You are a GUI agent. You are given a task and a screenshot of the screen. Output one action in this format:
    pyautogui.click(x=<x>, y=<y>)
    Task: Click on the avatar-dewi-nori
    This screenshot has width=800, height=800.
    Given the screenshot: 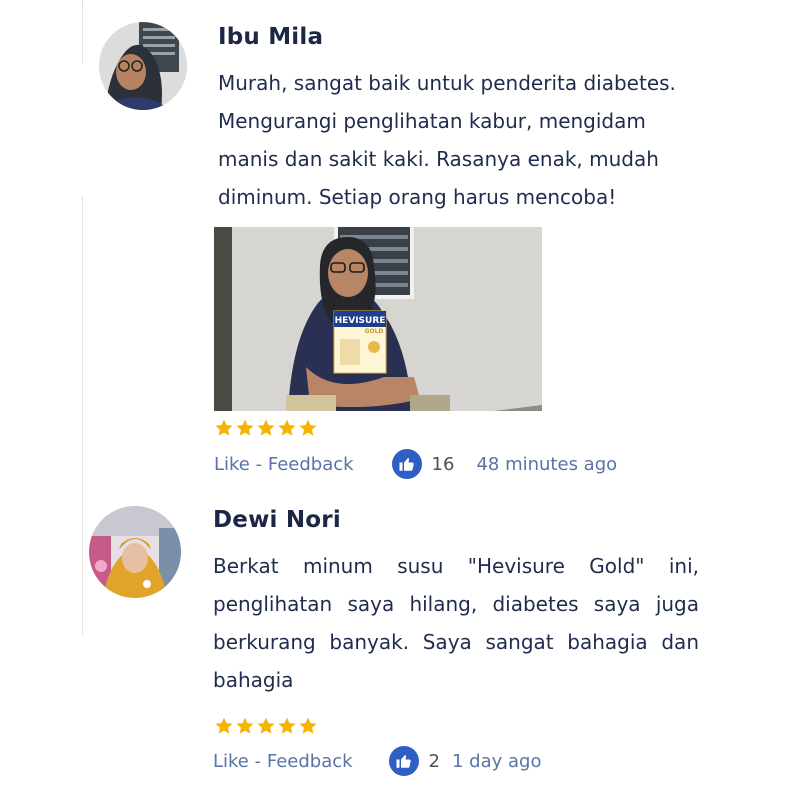 What is the action you would take?
    pyautogui.click(x=135, y=552)
    